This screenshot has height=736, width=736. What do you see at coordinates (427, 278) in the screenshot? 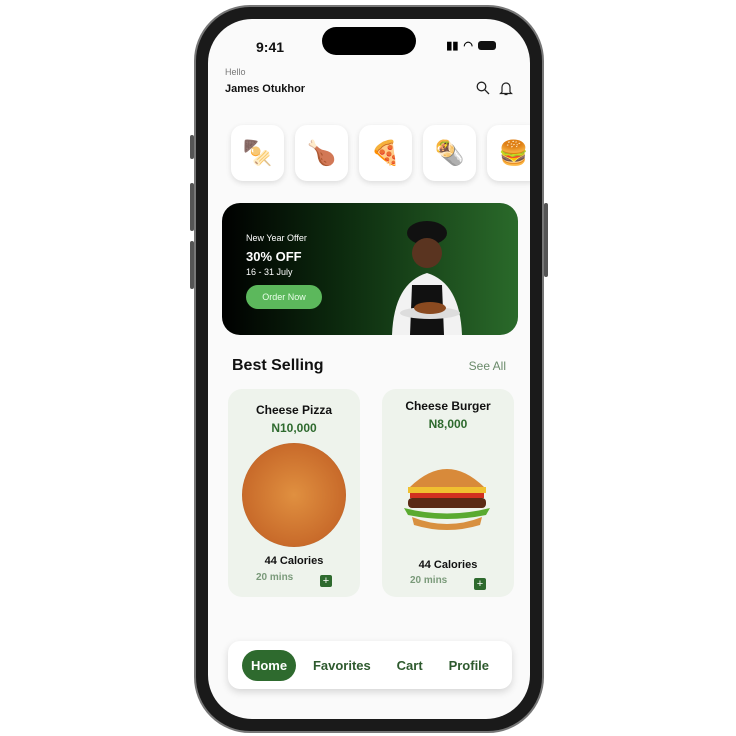
I see `chef-image` at bounding box center [427, 278].